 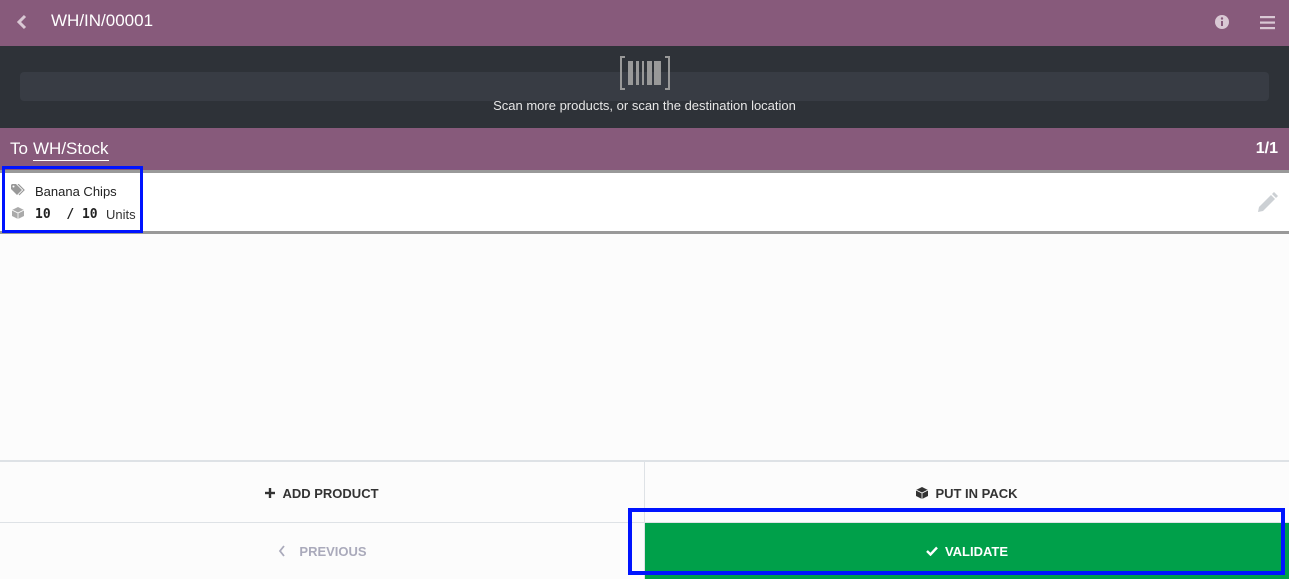 I want to click on quantity: 10 / 10, so click(x=66, y=214).